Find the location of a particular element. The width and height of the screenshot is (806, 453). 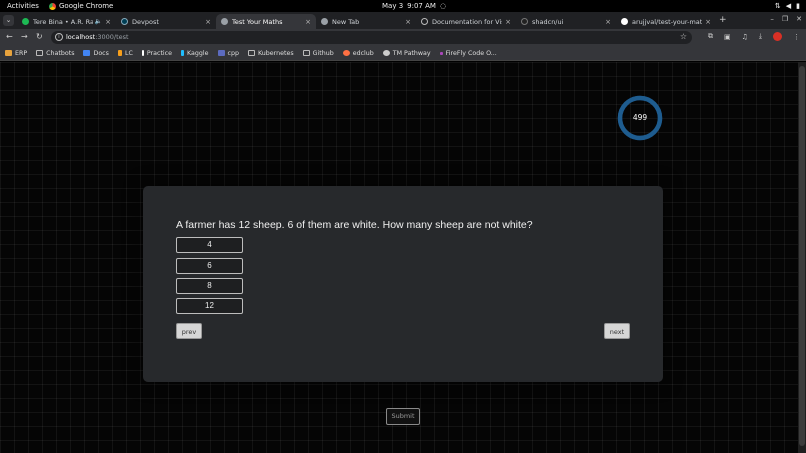

tab-title: Tere Bina • A.R. Rahm is located at coordinates (63, 21).